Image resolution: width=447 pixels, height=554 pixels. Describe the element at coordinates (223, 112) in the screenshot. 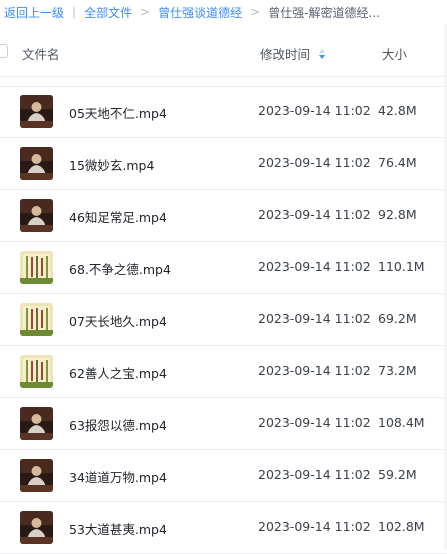

I see `table-row: 05天地不仁.mp4 2023-09-14 11:02 42.8M` at that location.